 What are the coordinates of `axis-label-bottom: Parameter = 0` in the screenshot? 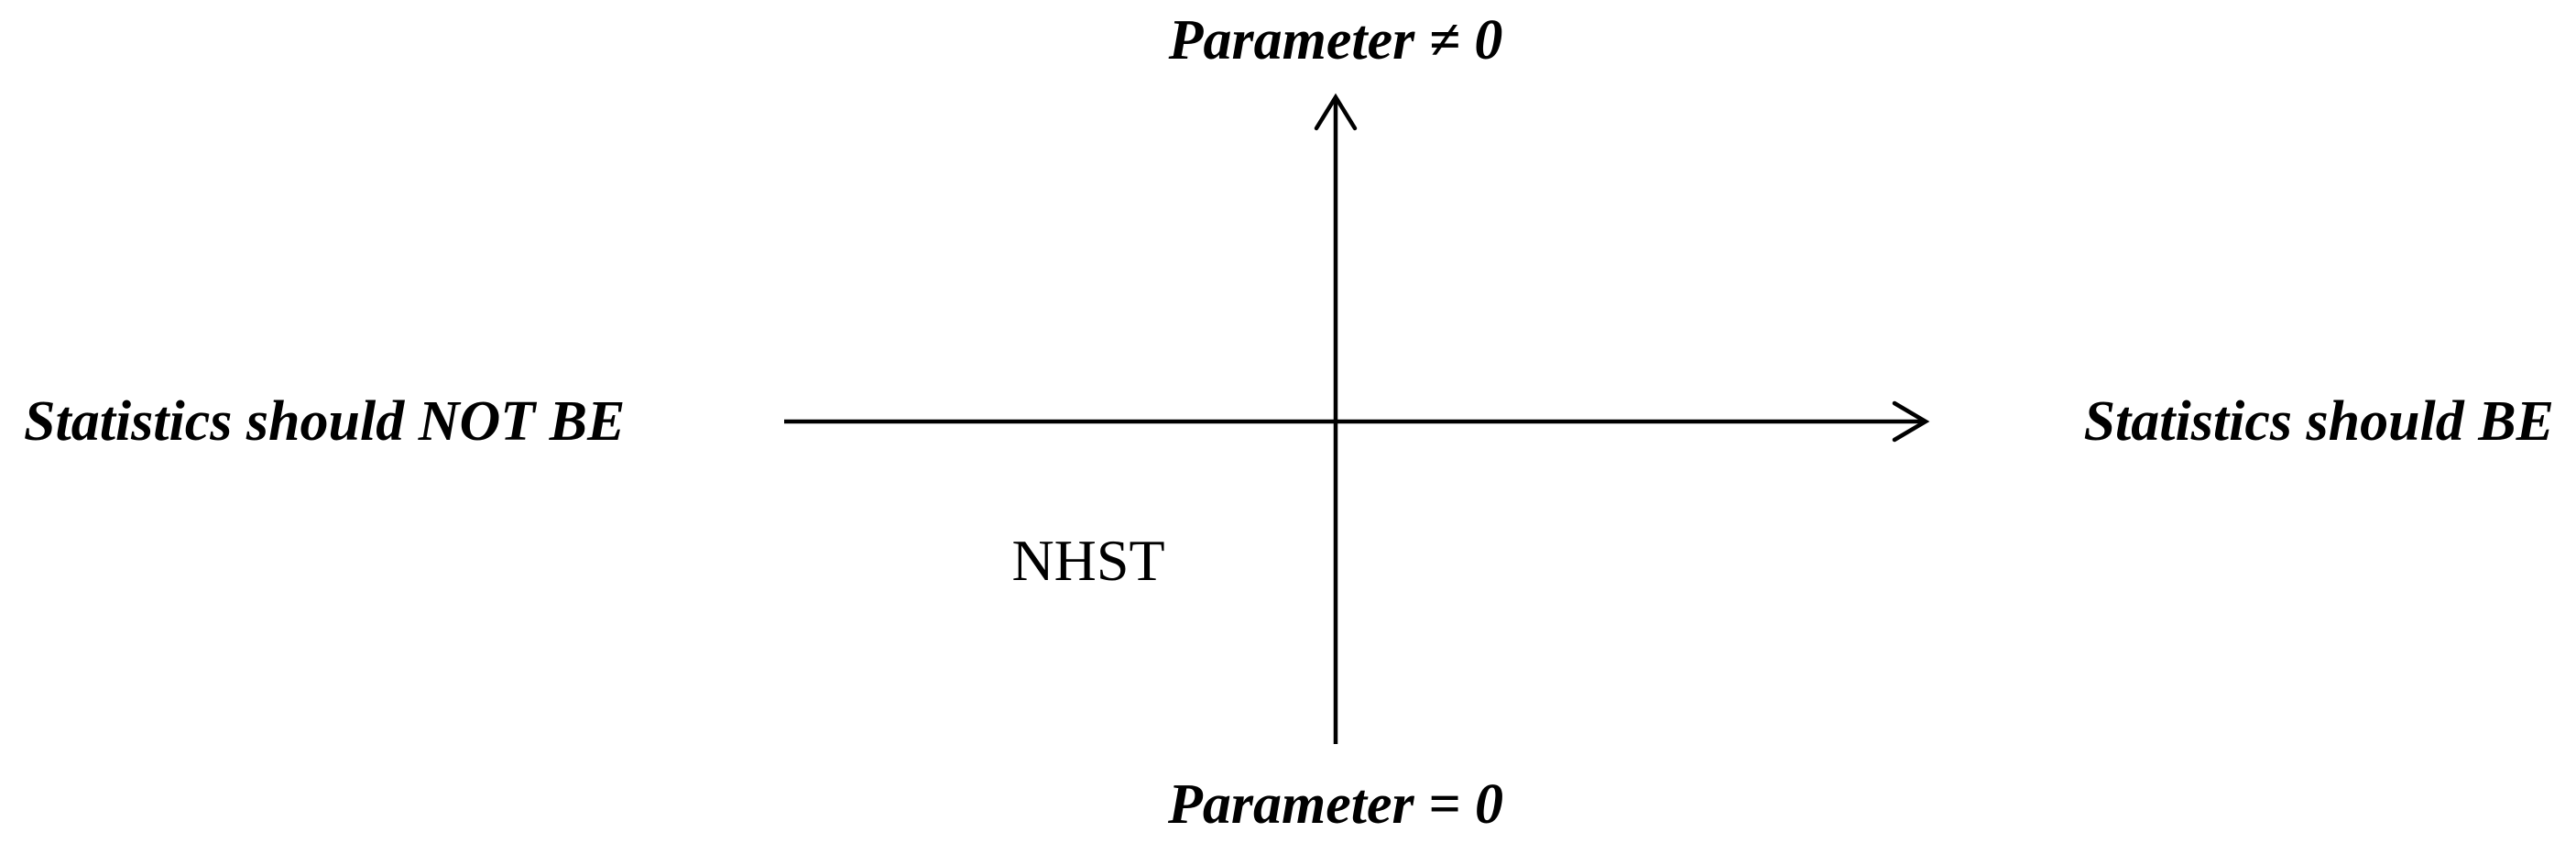 It's located at (1335, 804).